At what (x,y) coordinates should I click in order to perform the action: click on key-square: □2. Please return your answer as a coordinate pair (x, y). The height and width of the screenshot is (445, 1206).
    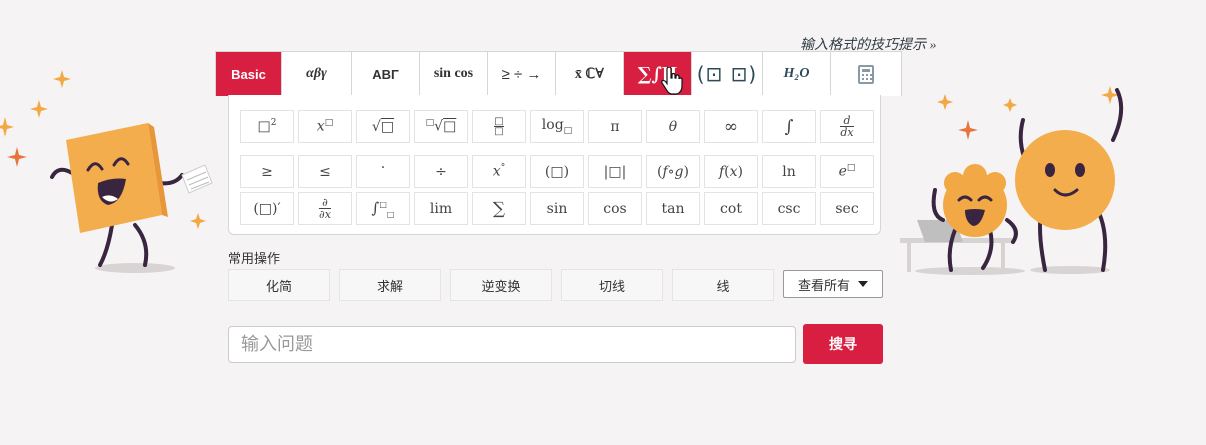
    Looking at the image, I should click on (267, 126).